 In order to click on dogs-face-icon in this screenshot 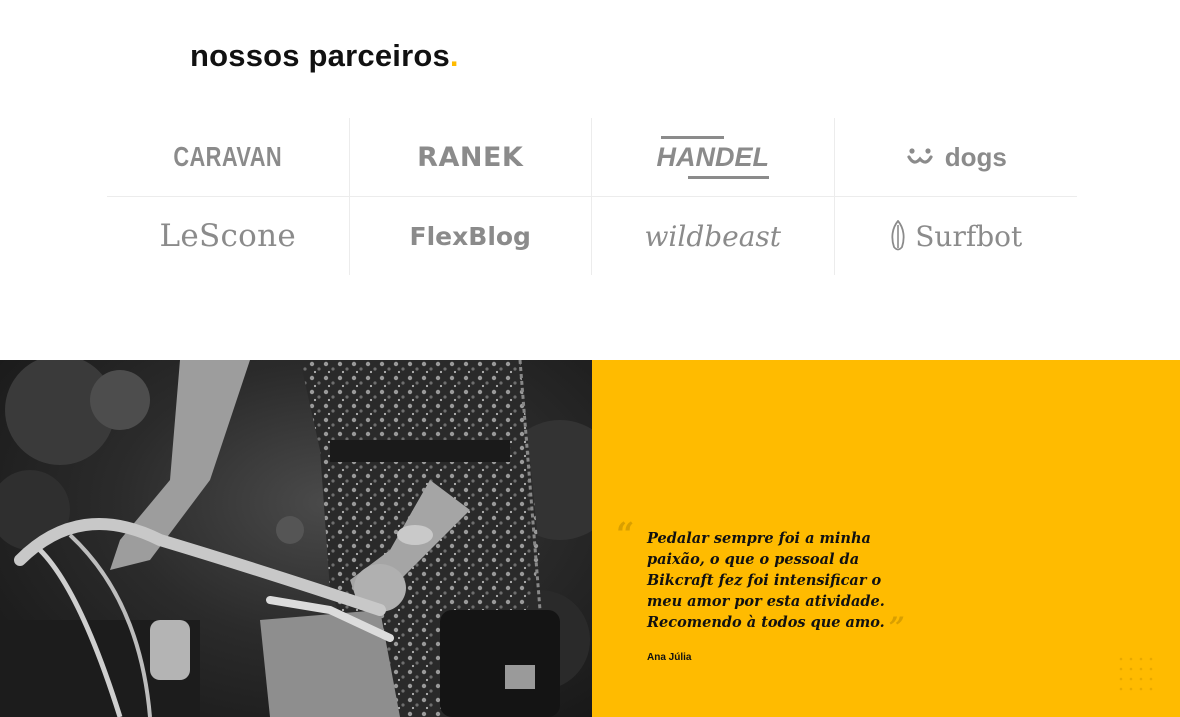, I will do `click(920, 156)`.